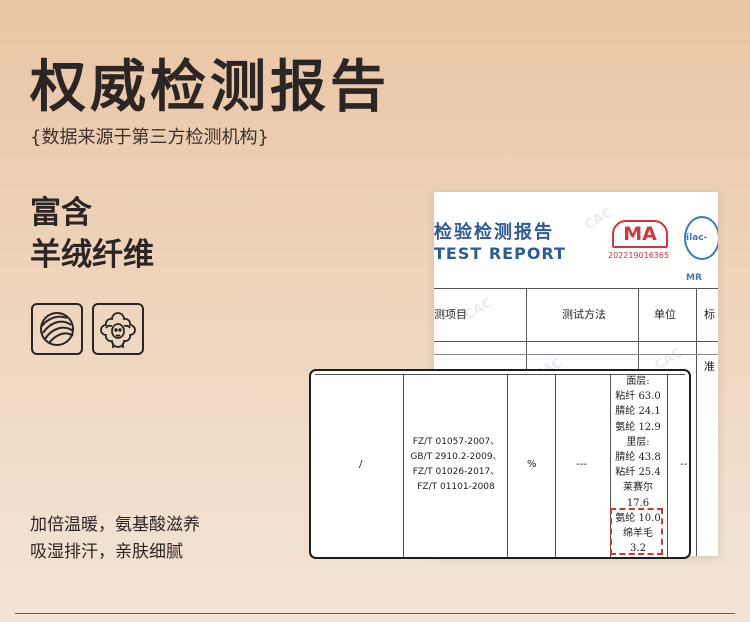  Describe the element at coordinates (92, 234) in the screenshot. I see `feature-heading: 富含 羊绒纤维` at that location.